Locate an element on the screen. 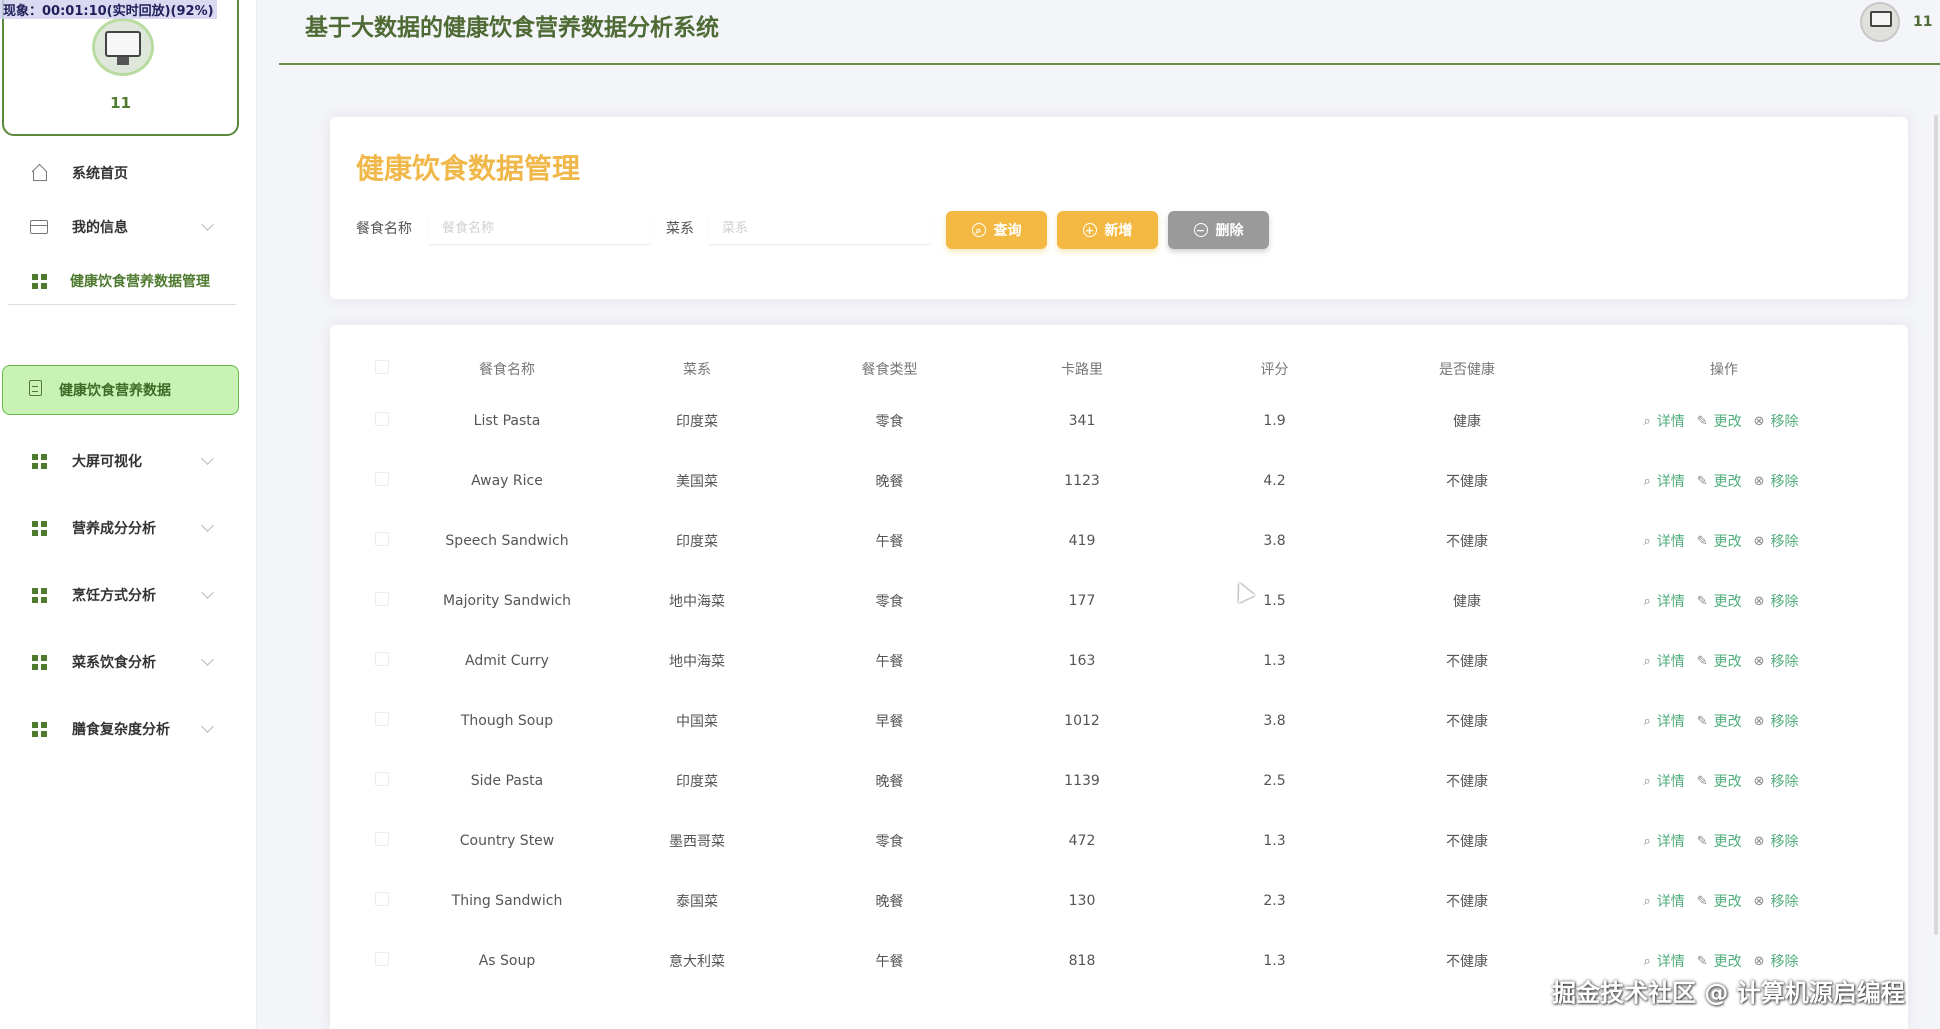  header-avatar is located at coordinates (1880, 22).